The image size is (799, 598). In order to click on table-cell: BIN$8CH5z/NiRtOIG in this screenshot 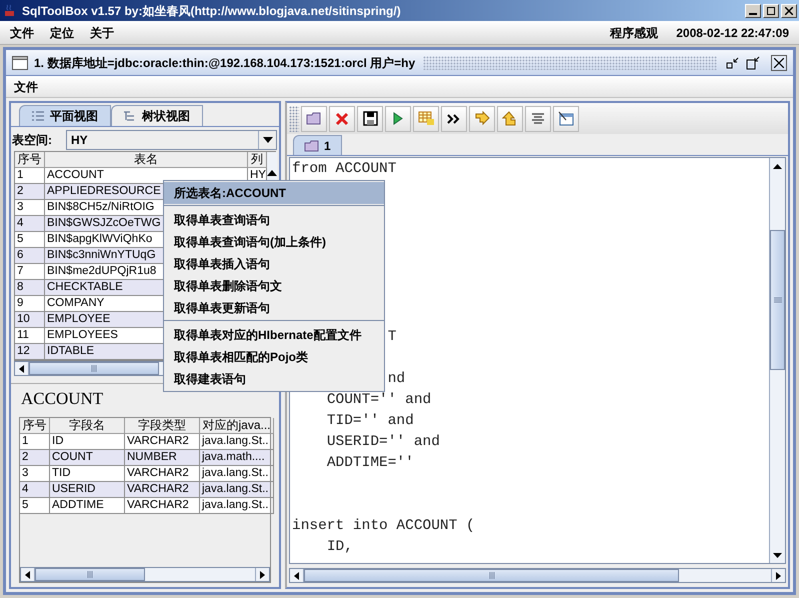, I will do `click(100, 207)`.